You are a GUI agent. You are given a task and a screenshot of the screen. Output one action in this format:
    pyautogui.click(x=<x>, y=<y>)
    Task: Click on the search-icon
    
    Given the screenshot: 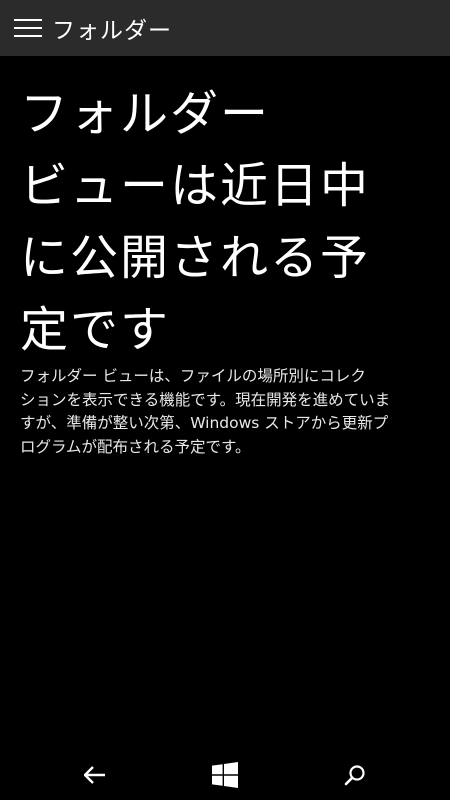 What is the action you would take?
    pyautogui.click(x=354, y=775)
    